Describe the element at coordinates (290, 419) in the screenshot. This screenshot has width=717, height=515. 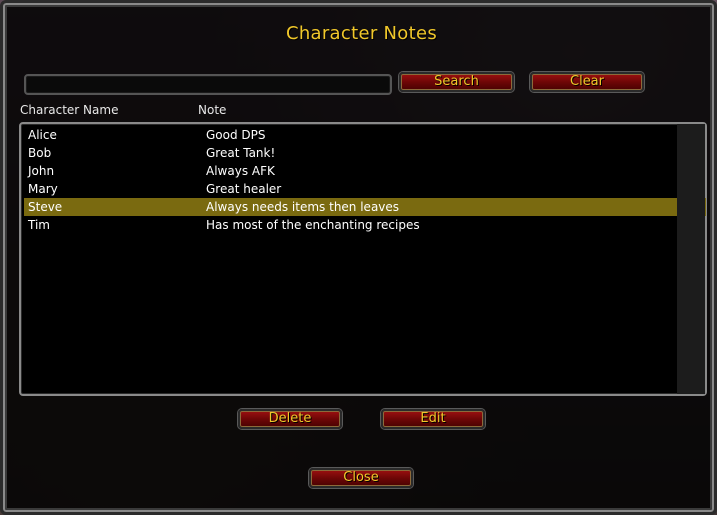
I see `delete-button: Delete` at that location.